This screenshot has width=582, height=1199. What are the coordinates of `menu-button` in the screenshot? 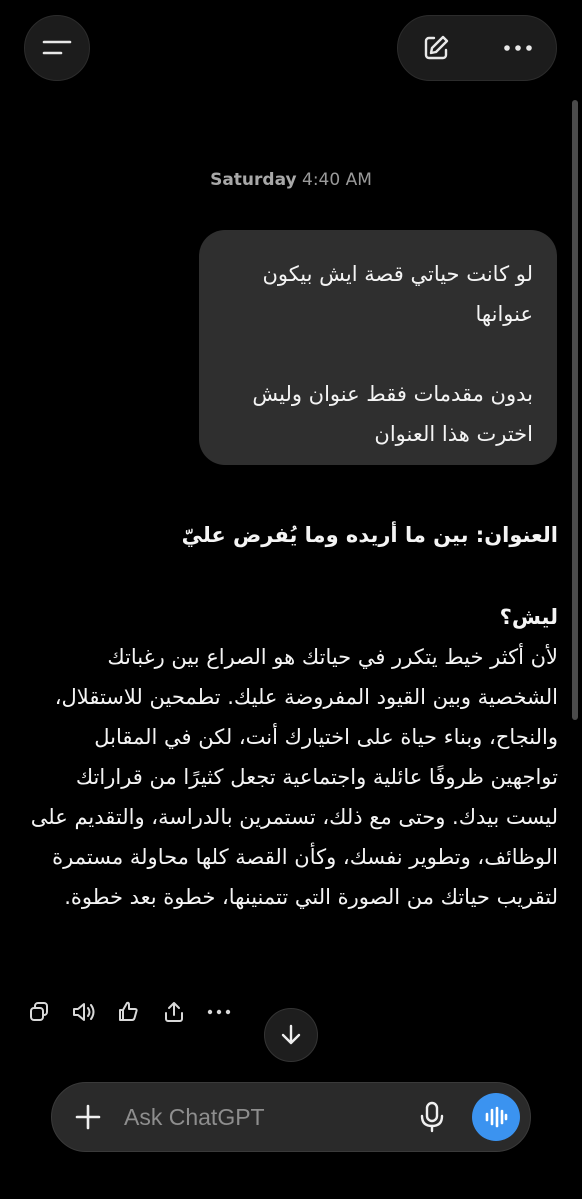 It's located at (57, 48).